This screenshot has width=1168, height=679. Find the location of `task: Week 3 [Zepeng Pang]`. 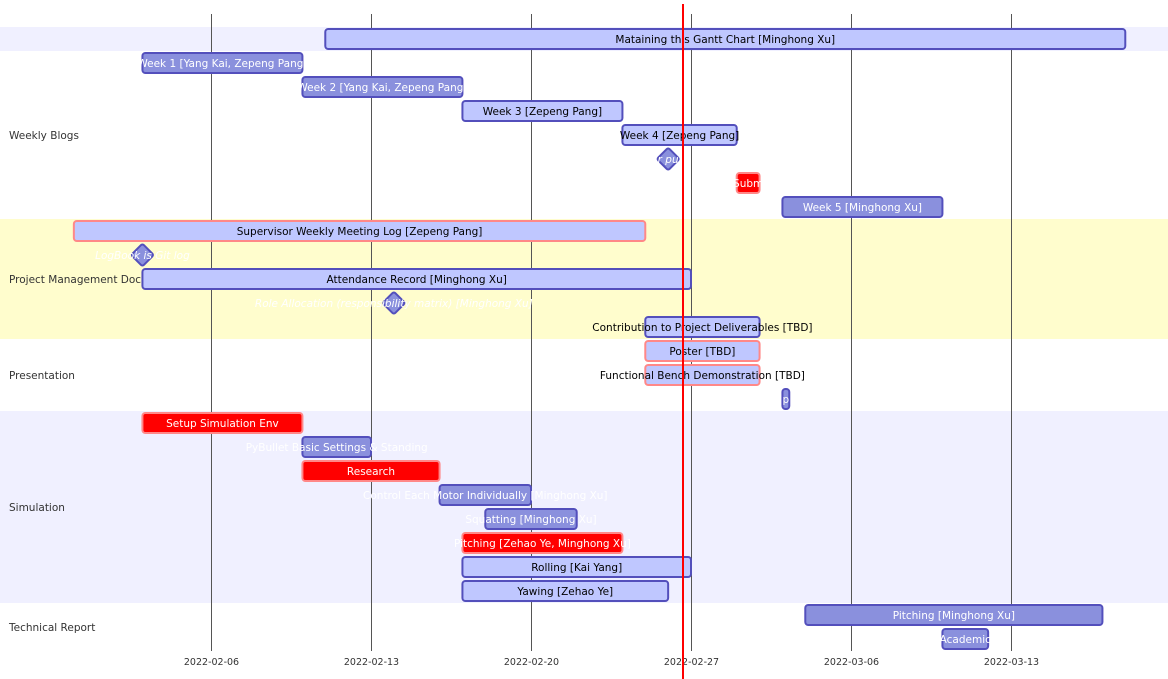

task: Week 3 [Zepeng Pang] is located at coordinates (542, 111).